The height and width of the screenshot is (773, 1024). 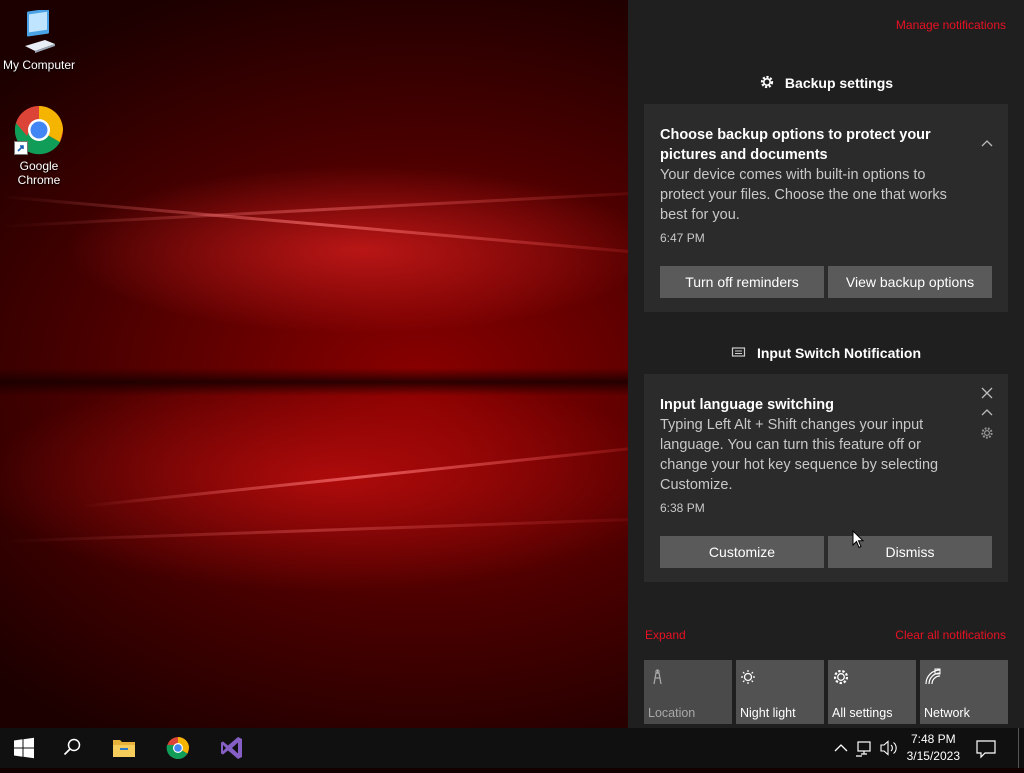 I want to click on desktop-icon-label: Google Chrome, so click(x=39, y=173).